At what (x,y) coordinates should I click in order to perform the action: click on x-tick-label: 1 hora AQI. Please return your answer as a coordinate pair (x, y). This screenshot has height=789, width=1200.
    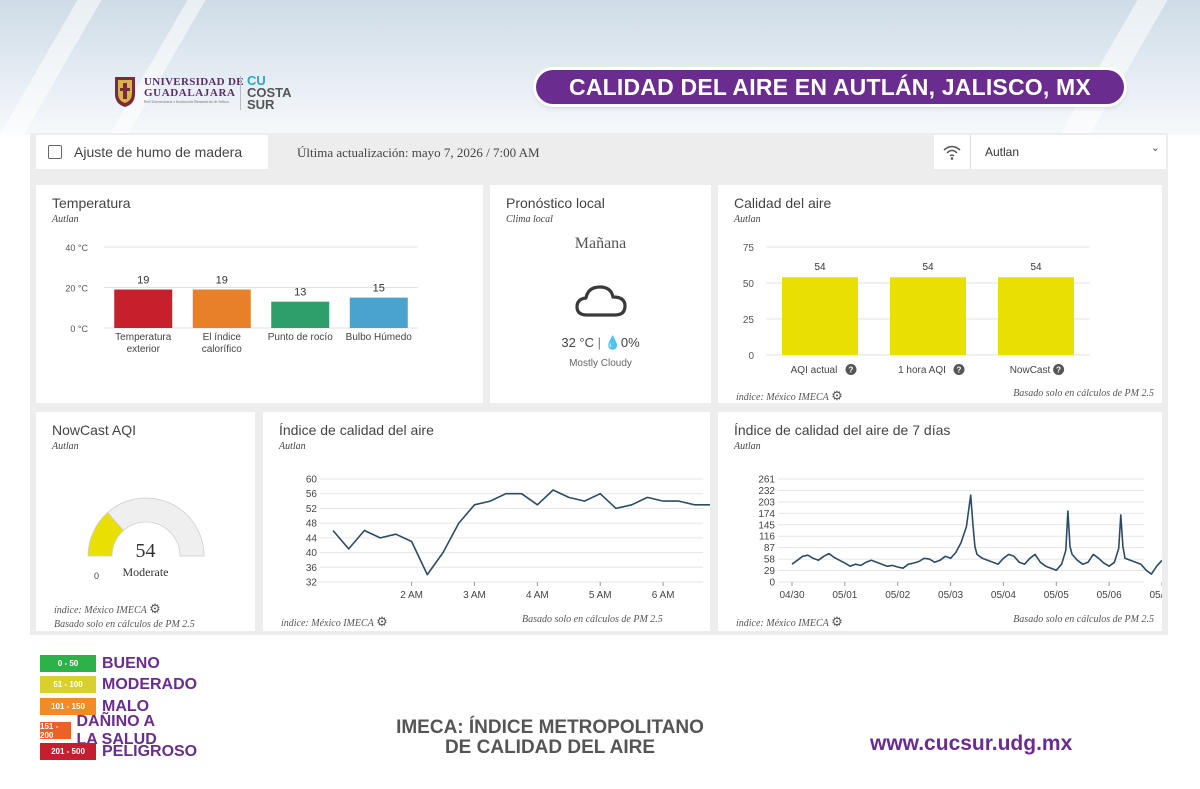
    Looking at the image, I should click on (922, 370).